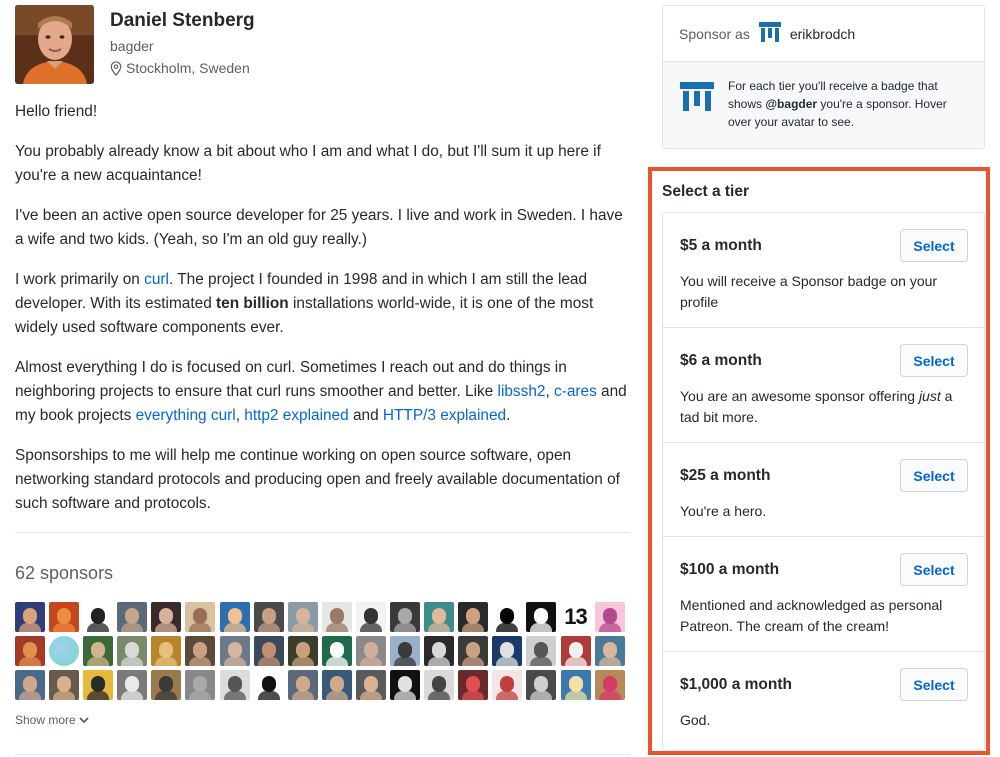 Image resolution: width=1000 pixels, height=757 pixels. What do you see at coordinates (929, 396) in the screenshot?
I see `tier-desc-emphasis: just` at bounding box center [929, 396].